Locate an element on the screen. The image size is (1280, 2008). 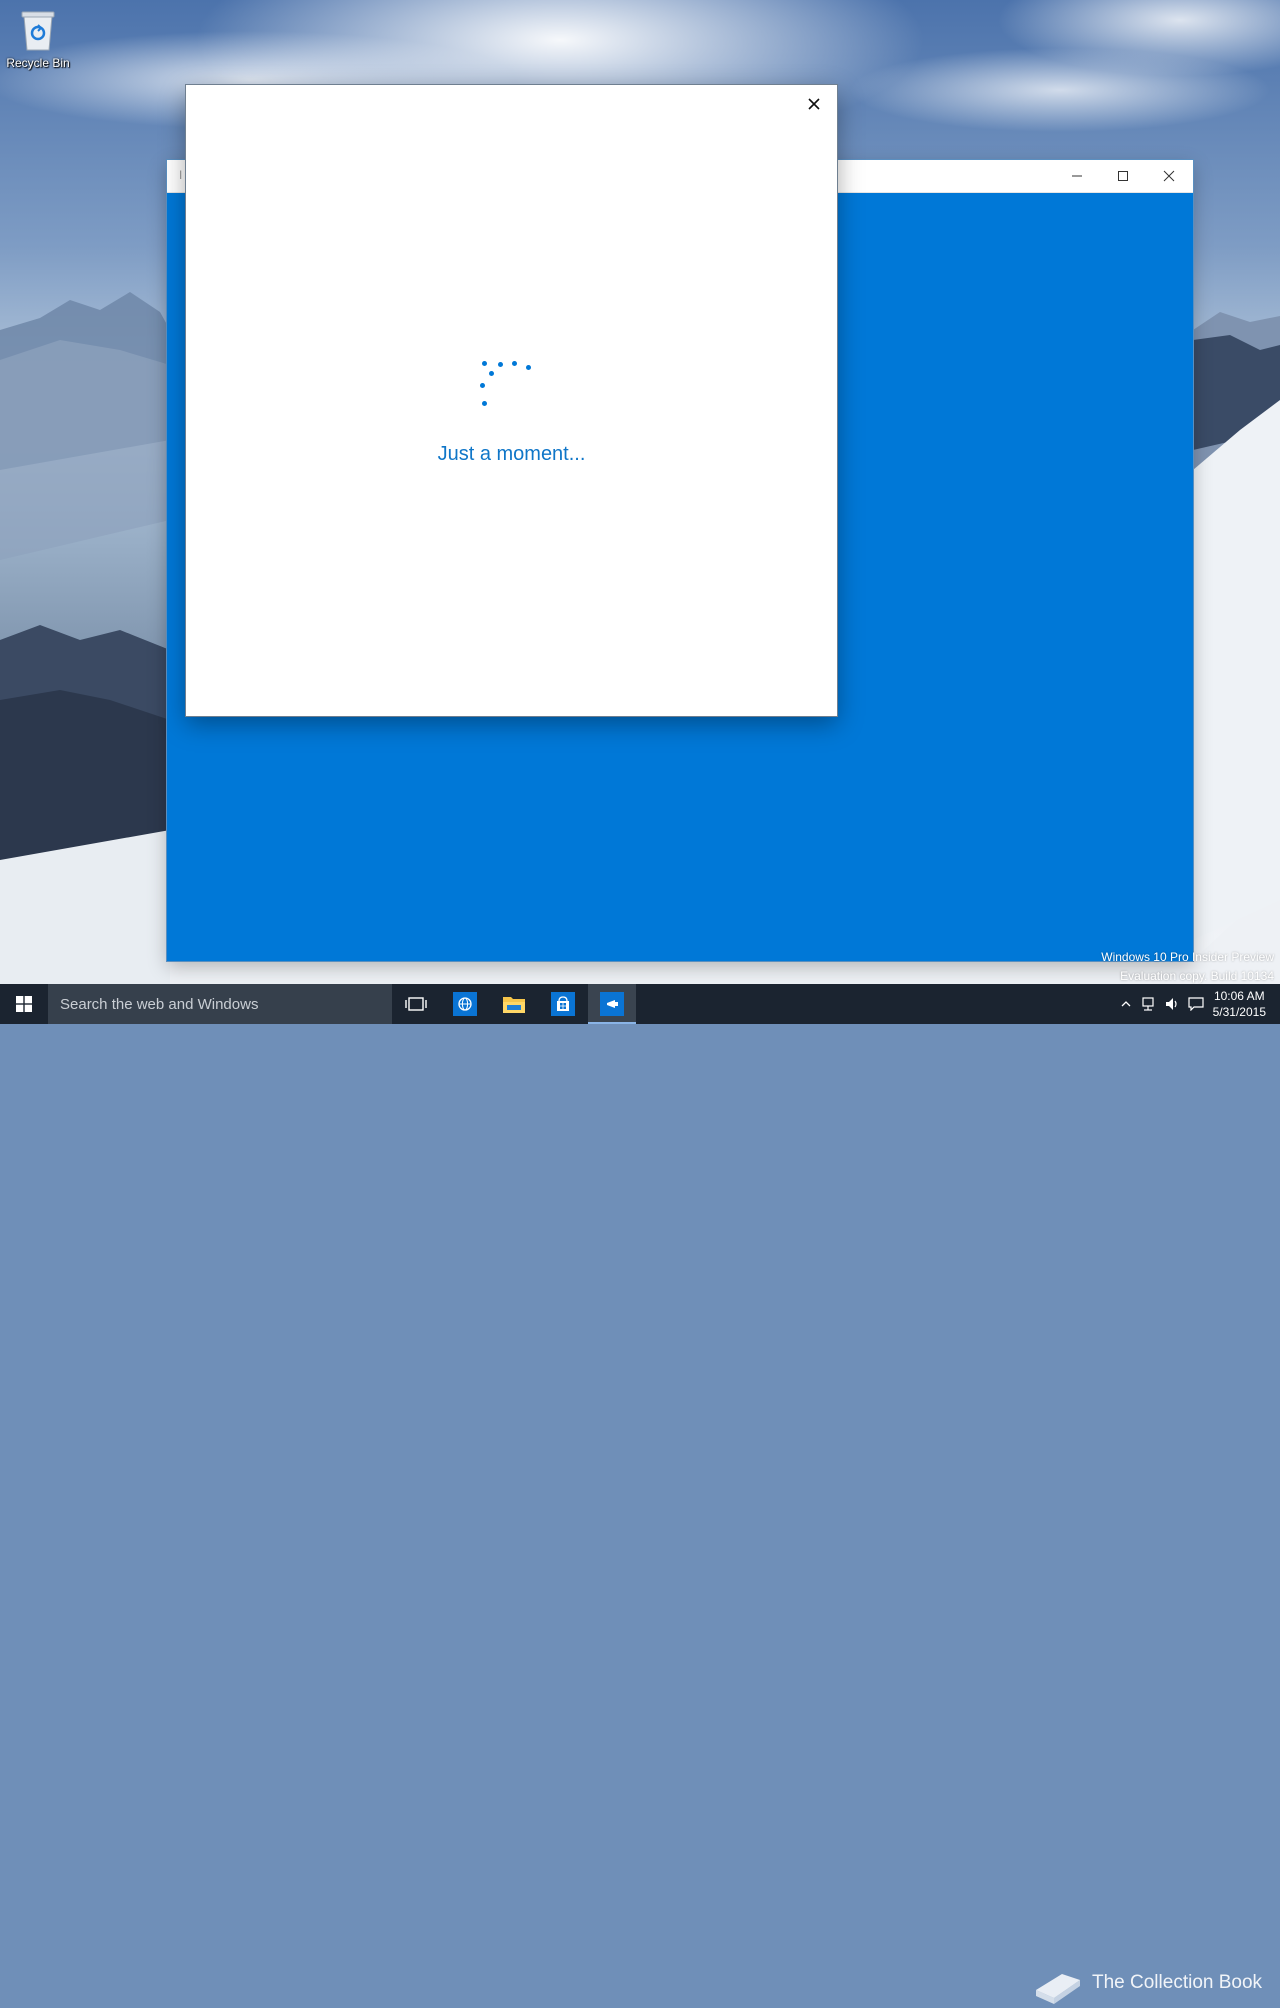
start-button is located at coordinates (24, 1004).